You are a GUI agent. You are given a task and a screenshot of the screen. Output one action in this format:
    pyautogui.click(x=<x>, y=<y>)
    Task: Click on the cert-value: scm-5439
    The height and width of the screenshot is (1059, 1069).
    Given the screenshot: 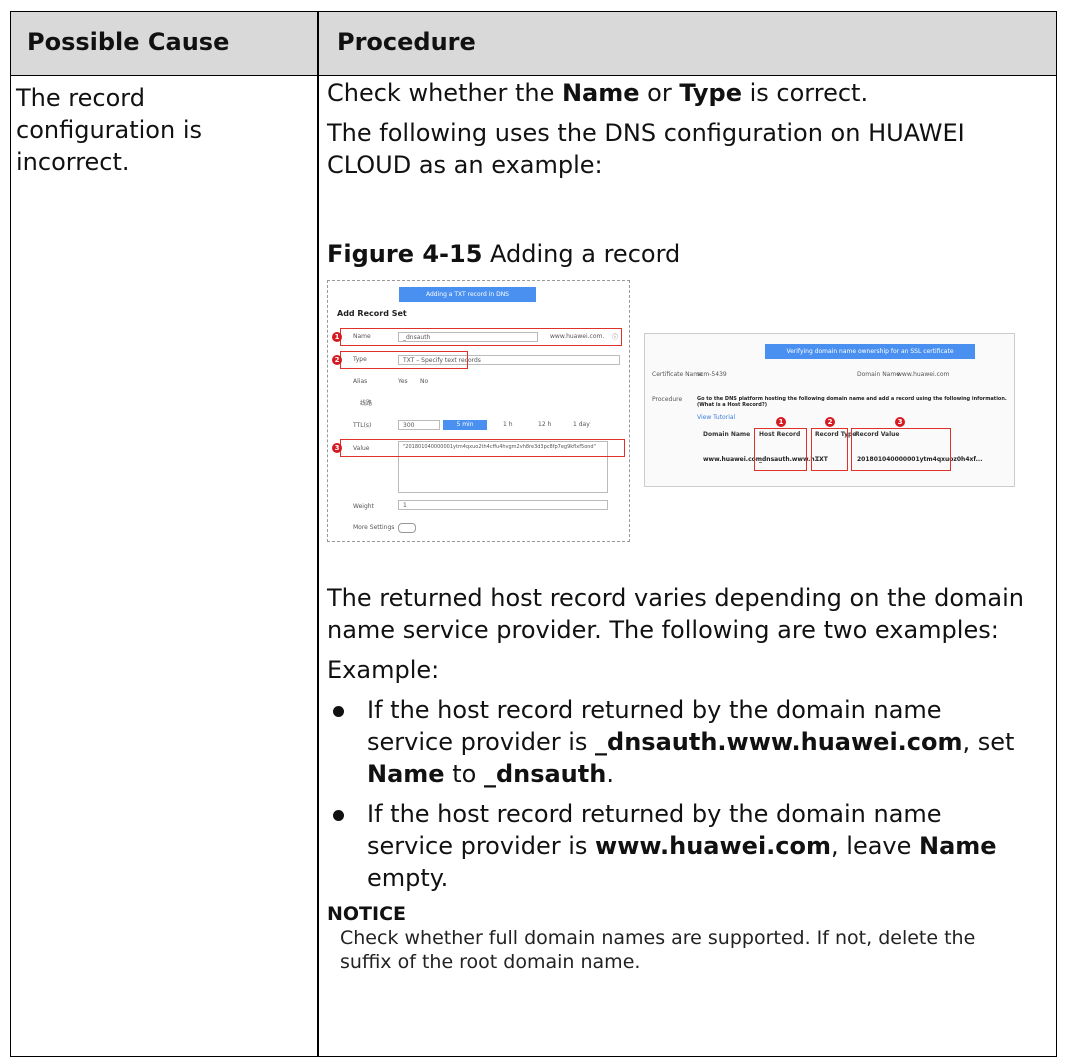 What is the action you would take?
    pyautogui.click(x=712, y=374)
    